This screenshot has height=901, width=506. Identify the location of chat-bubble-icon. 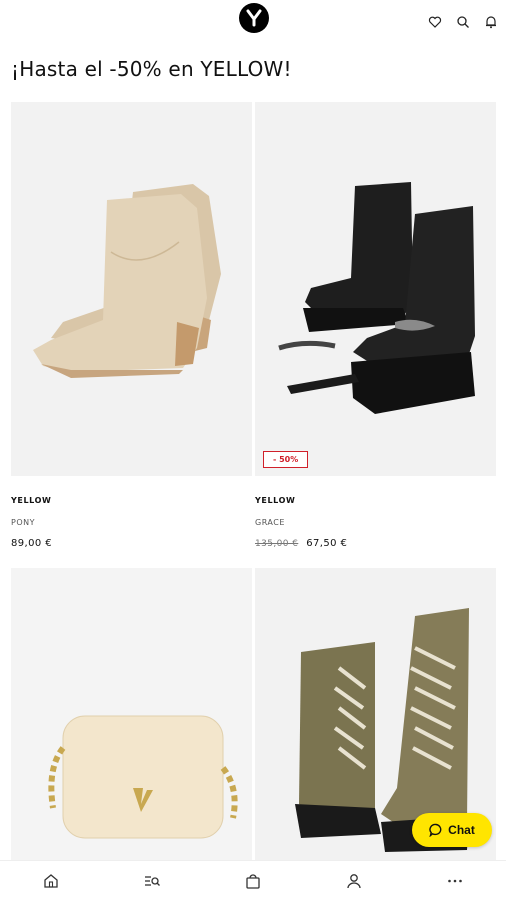
(435, 830).